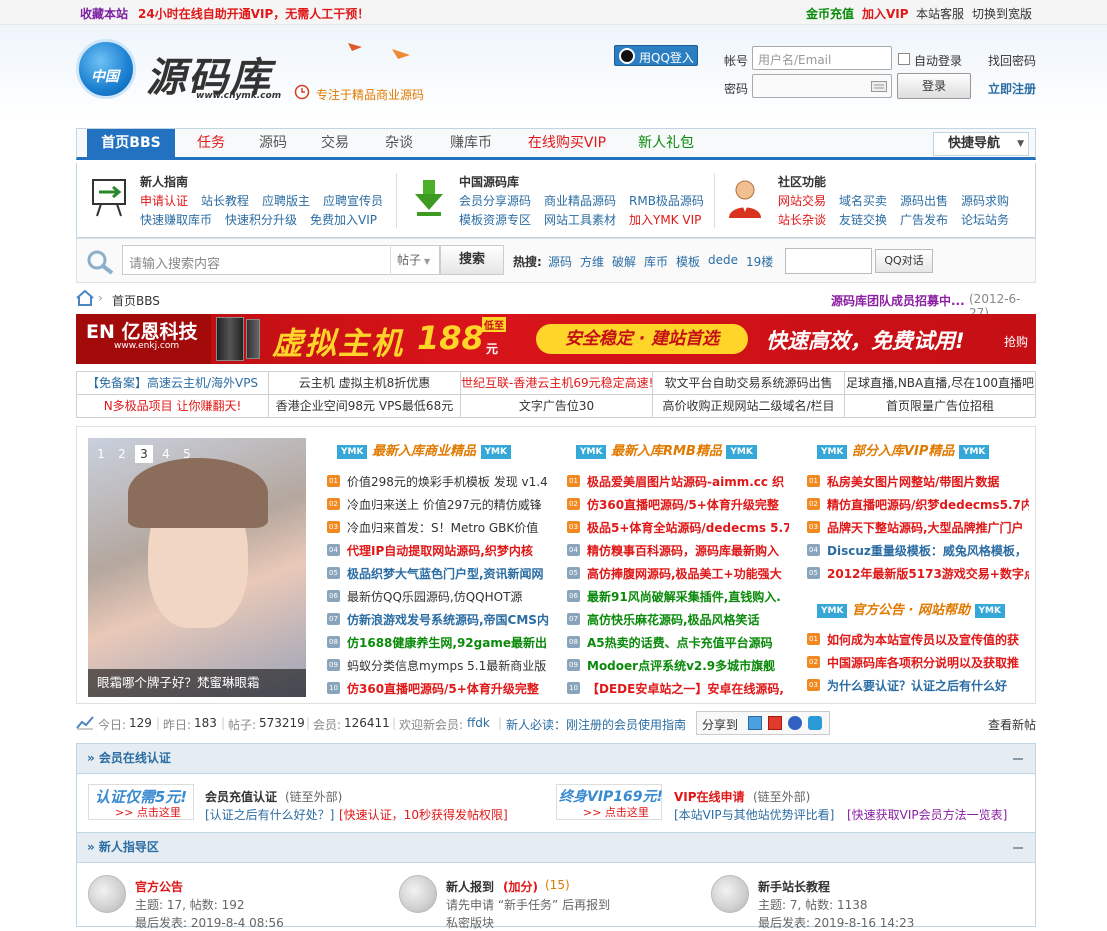  Describe the element at coordinates (940, 406) in the screenshot. I see `text-ad: 首页限量广告位招租` at that location.